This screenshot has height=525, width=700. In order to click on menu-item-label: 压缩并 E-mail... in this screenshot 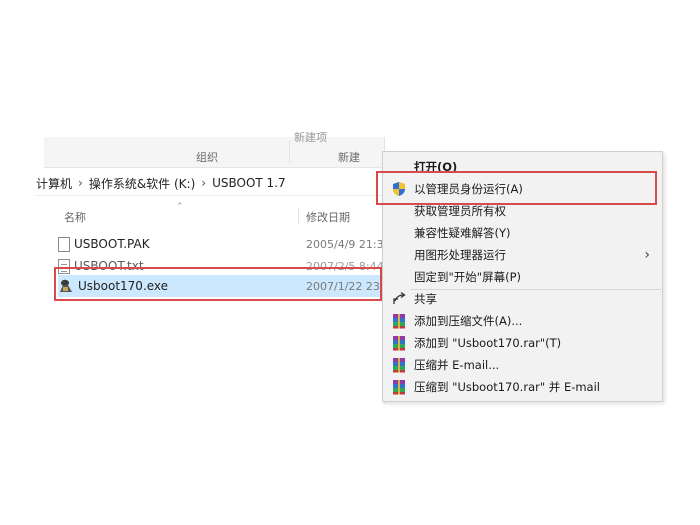, I will do `click(457, 365)`.